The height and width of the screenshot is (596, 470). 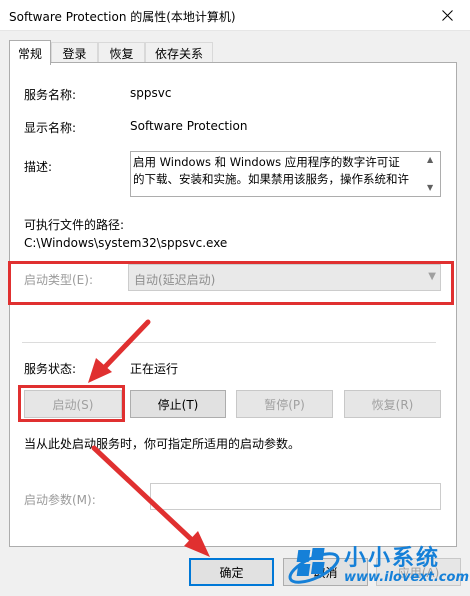 I want to click on pause-button: 暂停(P), so click(x=284, y=404).